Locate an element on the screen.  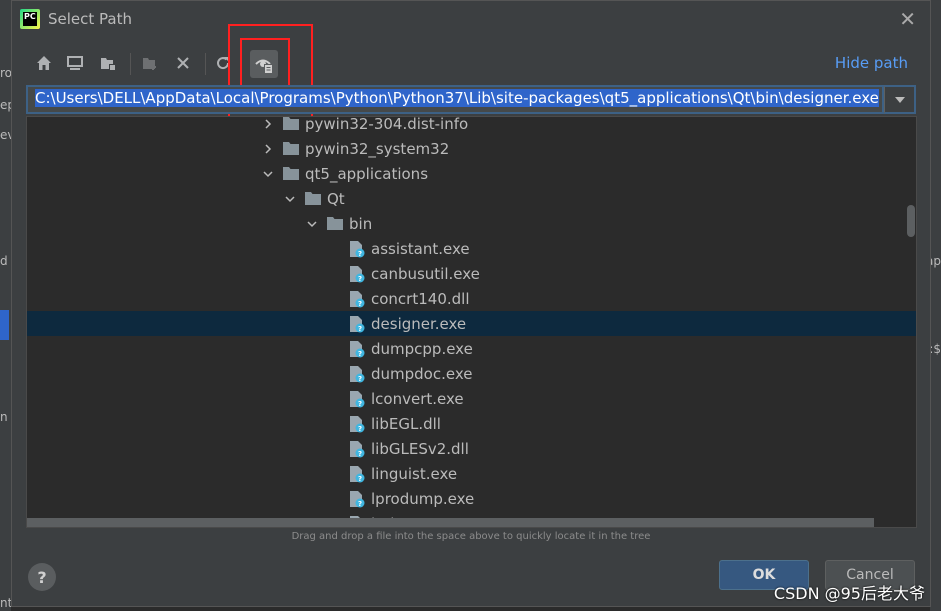
tree-row-label: dumpdoc.exe is located at coordinates (422, 373).